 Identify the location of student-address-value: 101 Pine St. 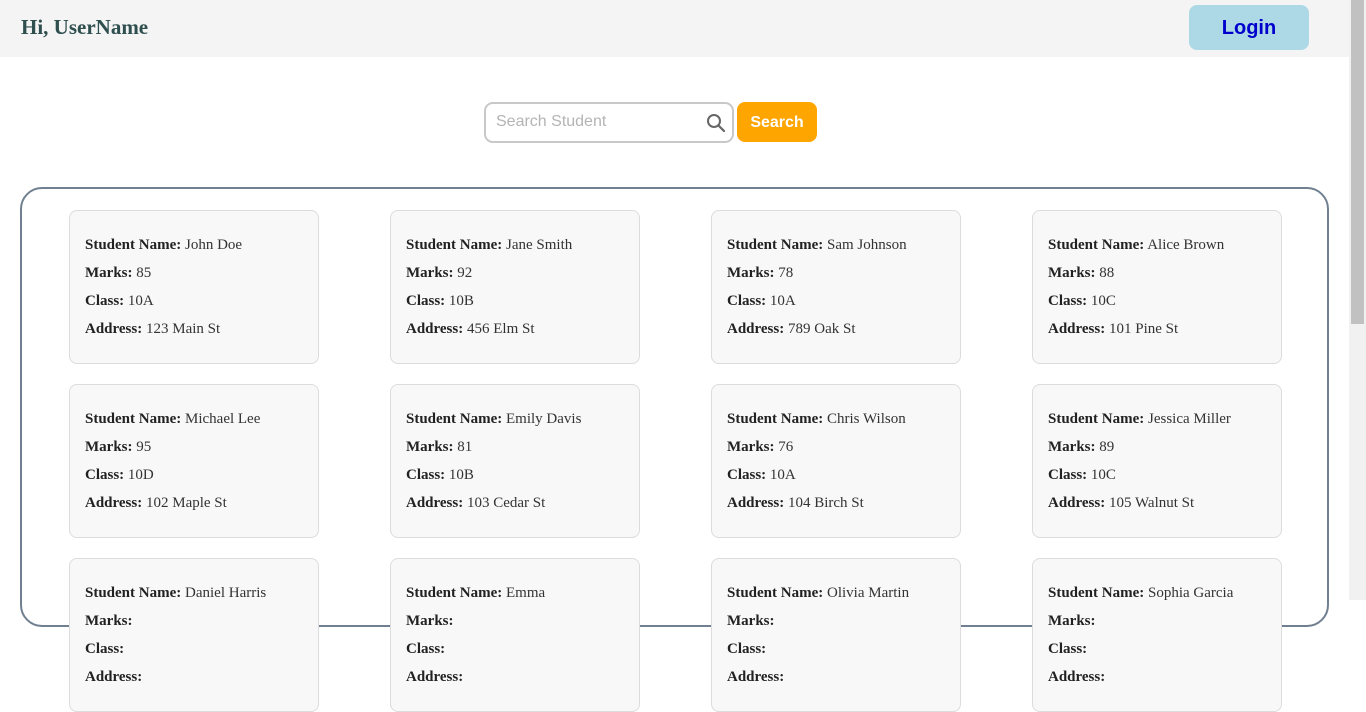
(1143, 329).